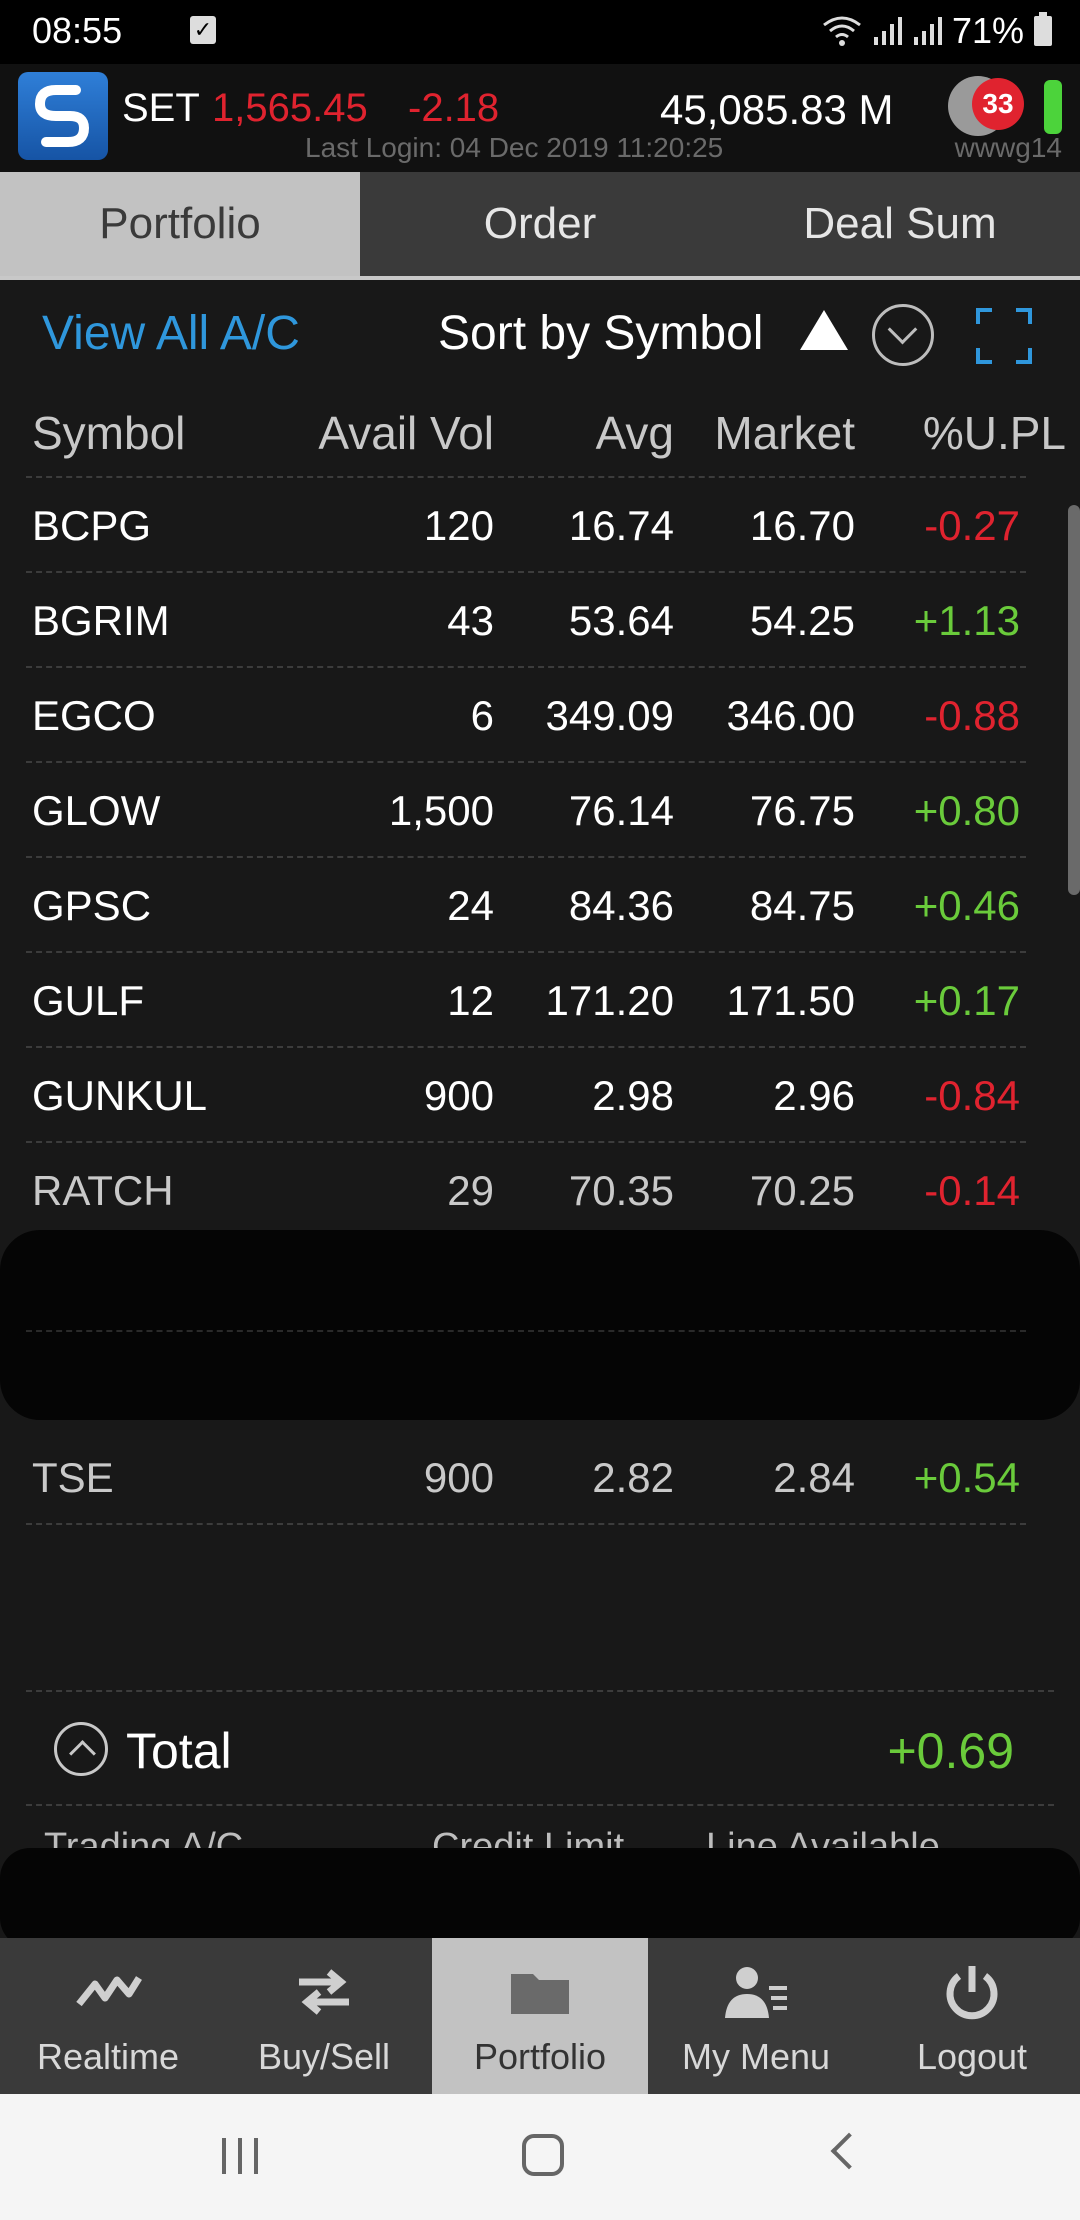  What do you see at coordinates (987, 30) in the screenshot?
I see `battery-level: 71%` at bounding box center [987, 30].